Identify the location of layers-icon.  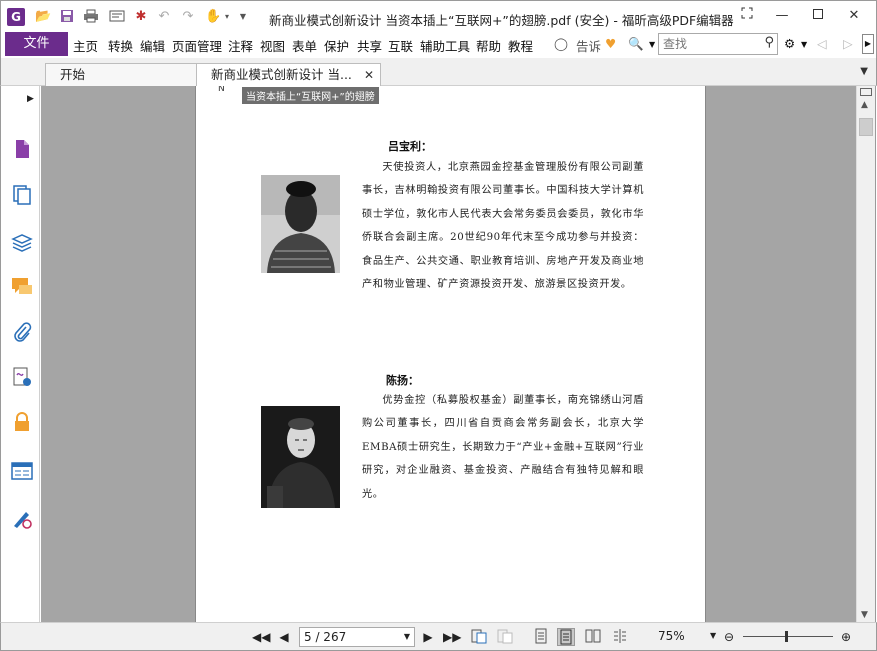
(22, 242).